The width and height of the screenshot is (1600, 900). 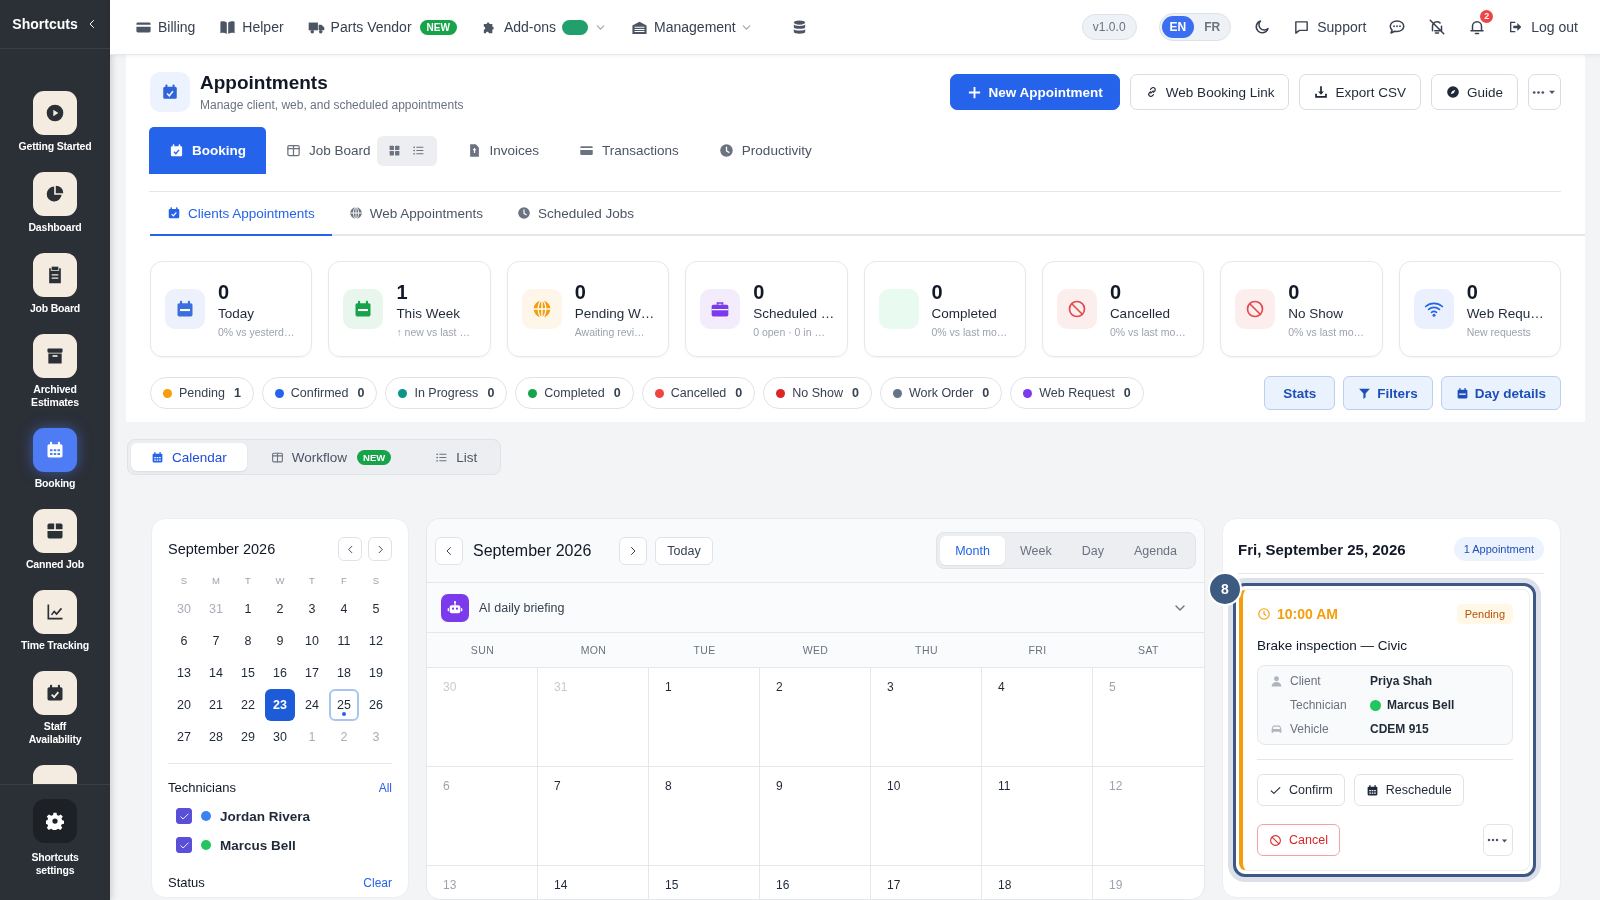 I want to click on tab: Productivity, so click(x=765, y=150).